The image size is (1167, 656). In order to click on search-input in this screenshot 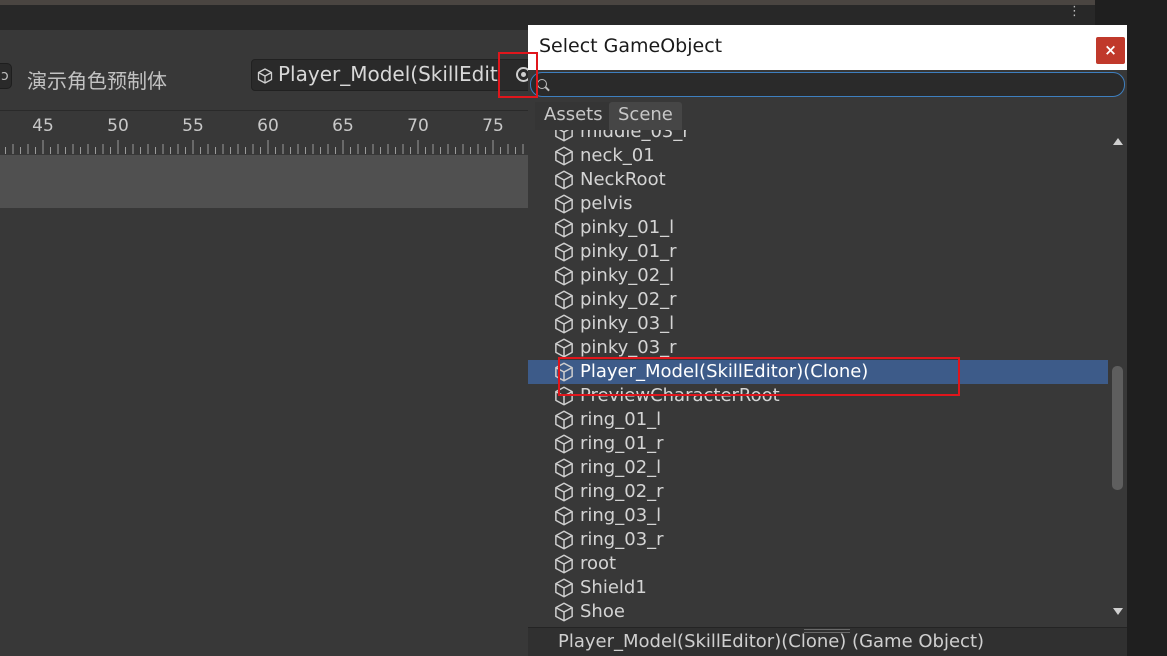, I will do `click(827, 84)`.